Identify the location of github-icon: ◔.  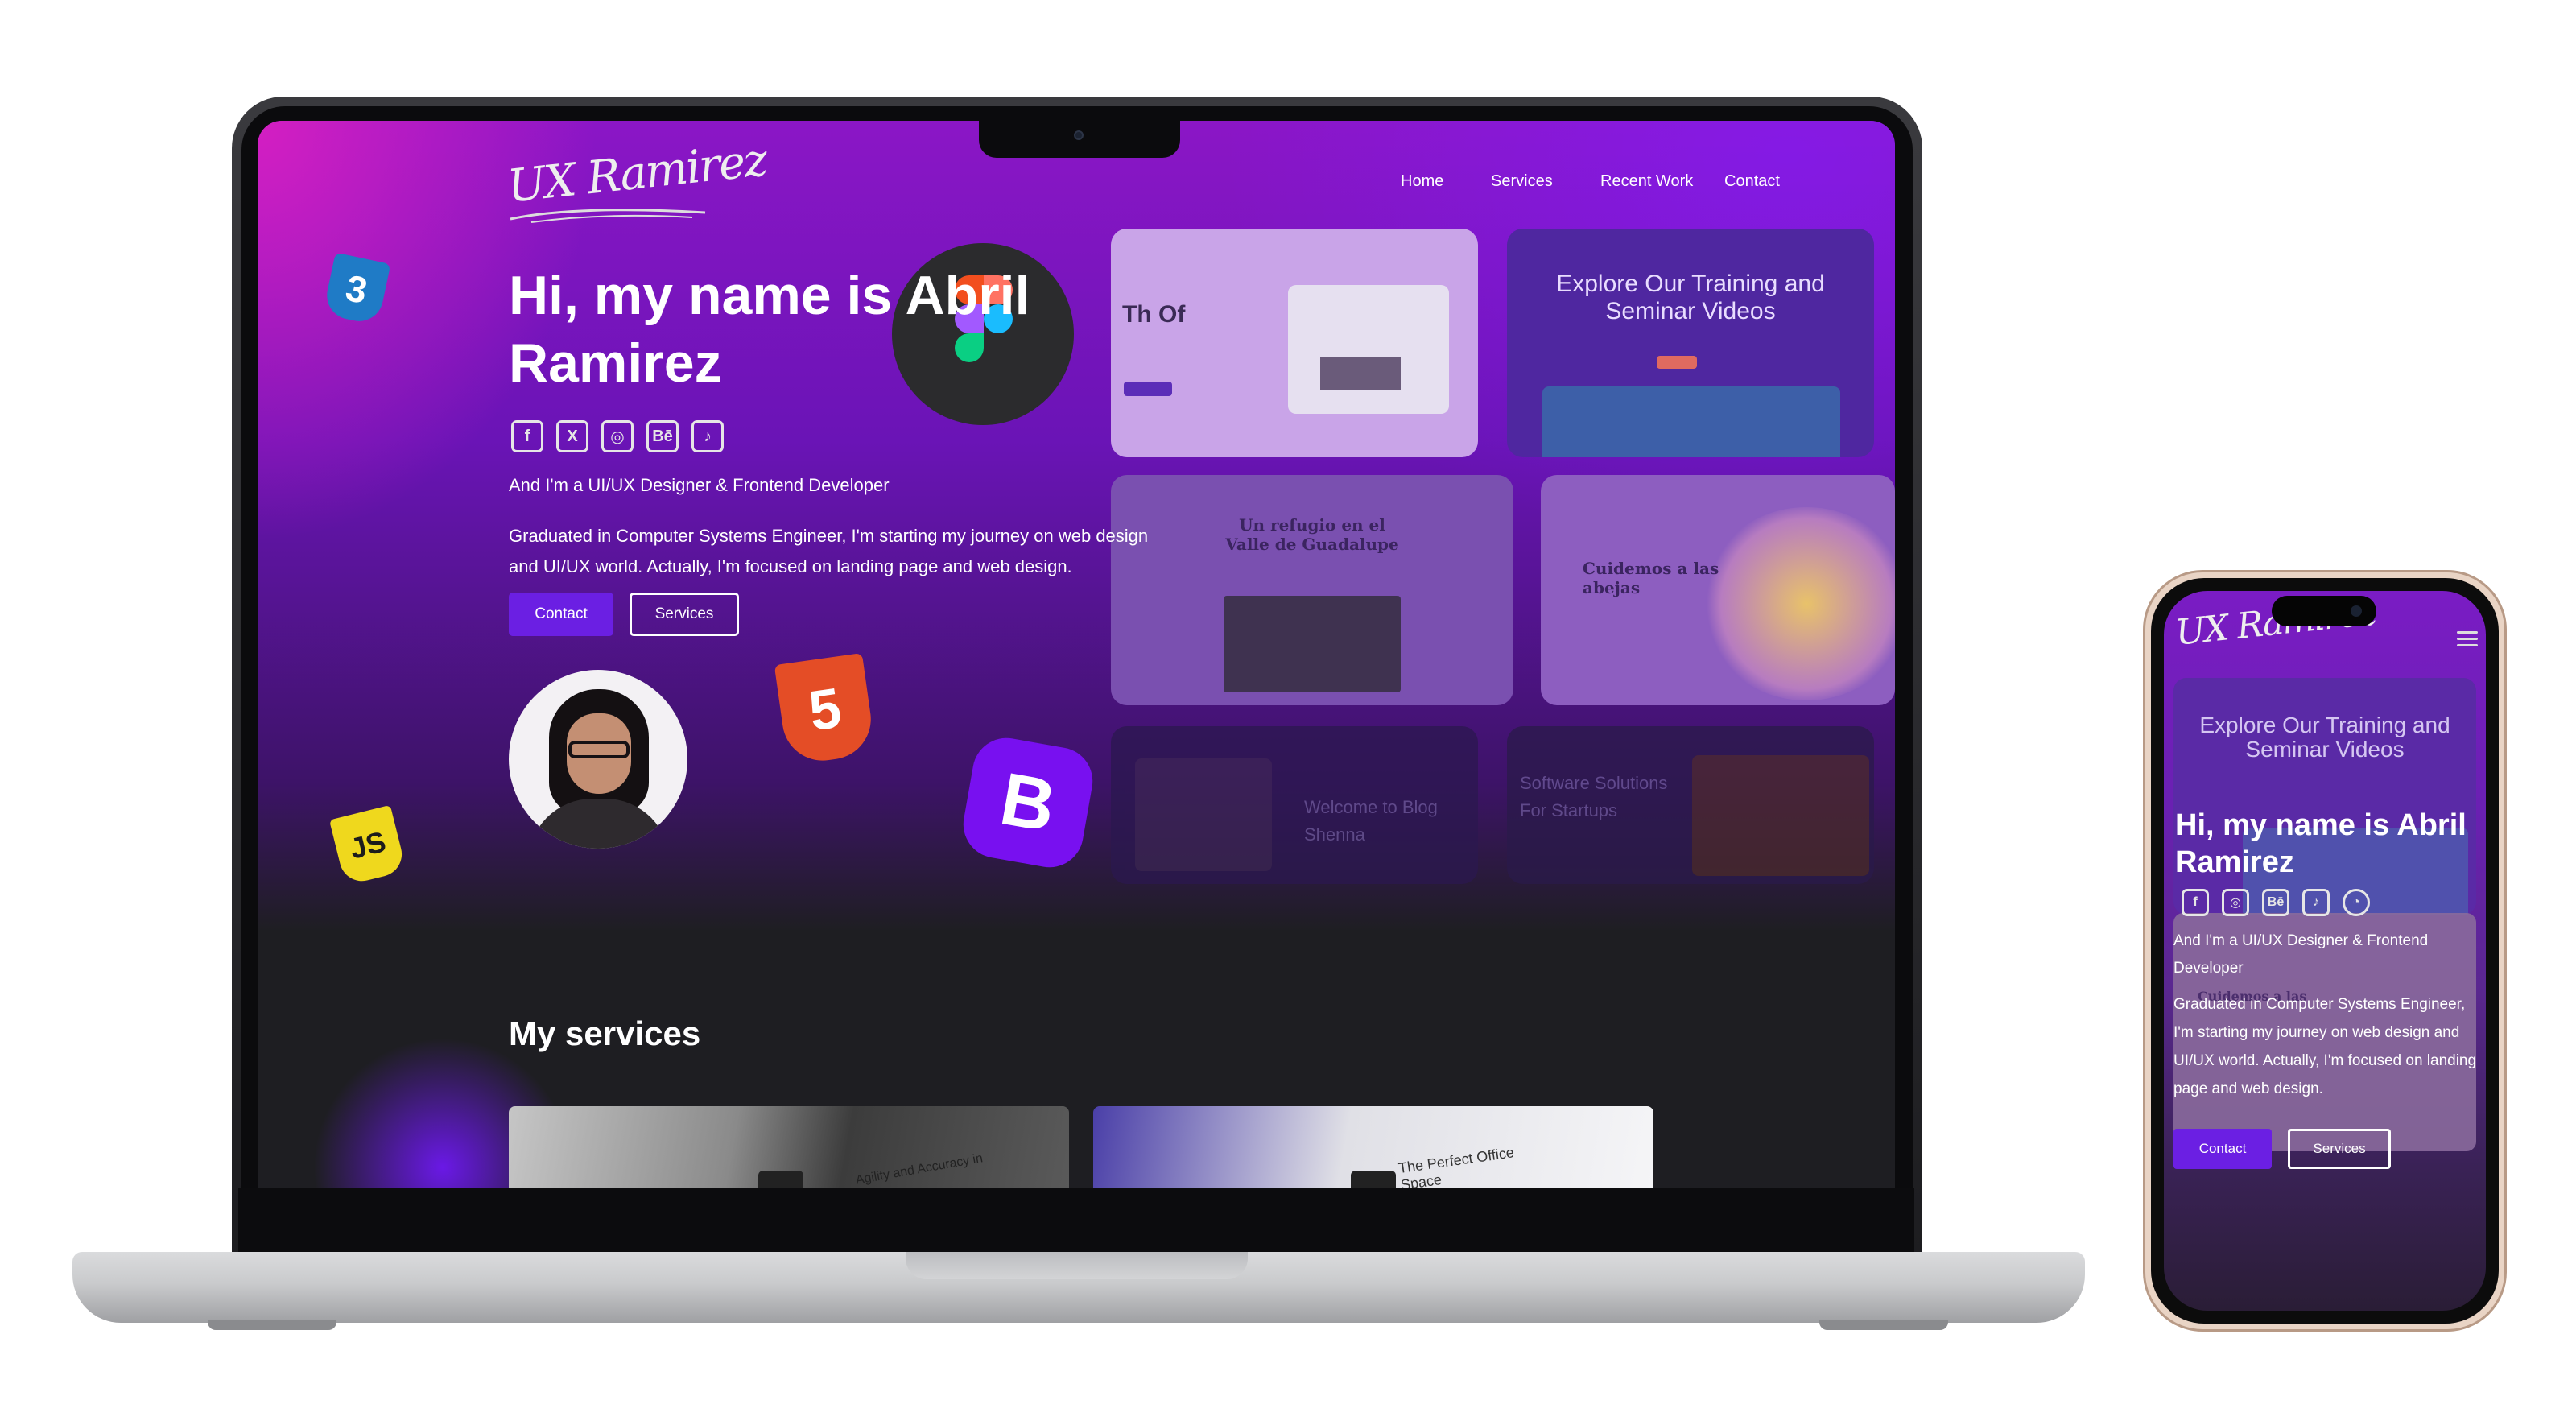
(2356, 902).